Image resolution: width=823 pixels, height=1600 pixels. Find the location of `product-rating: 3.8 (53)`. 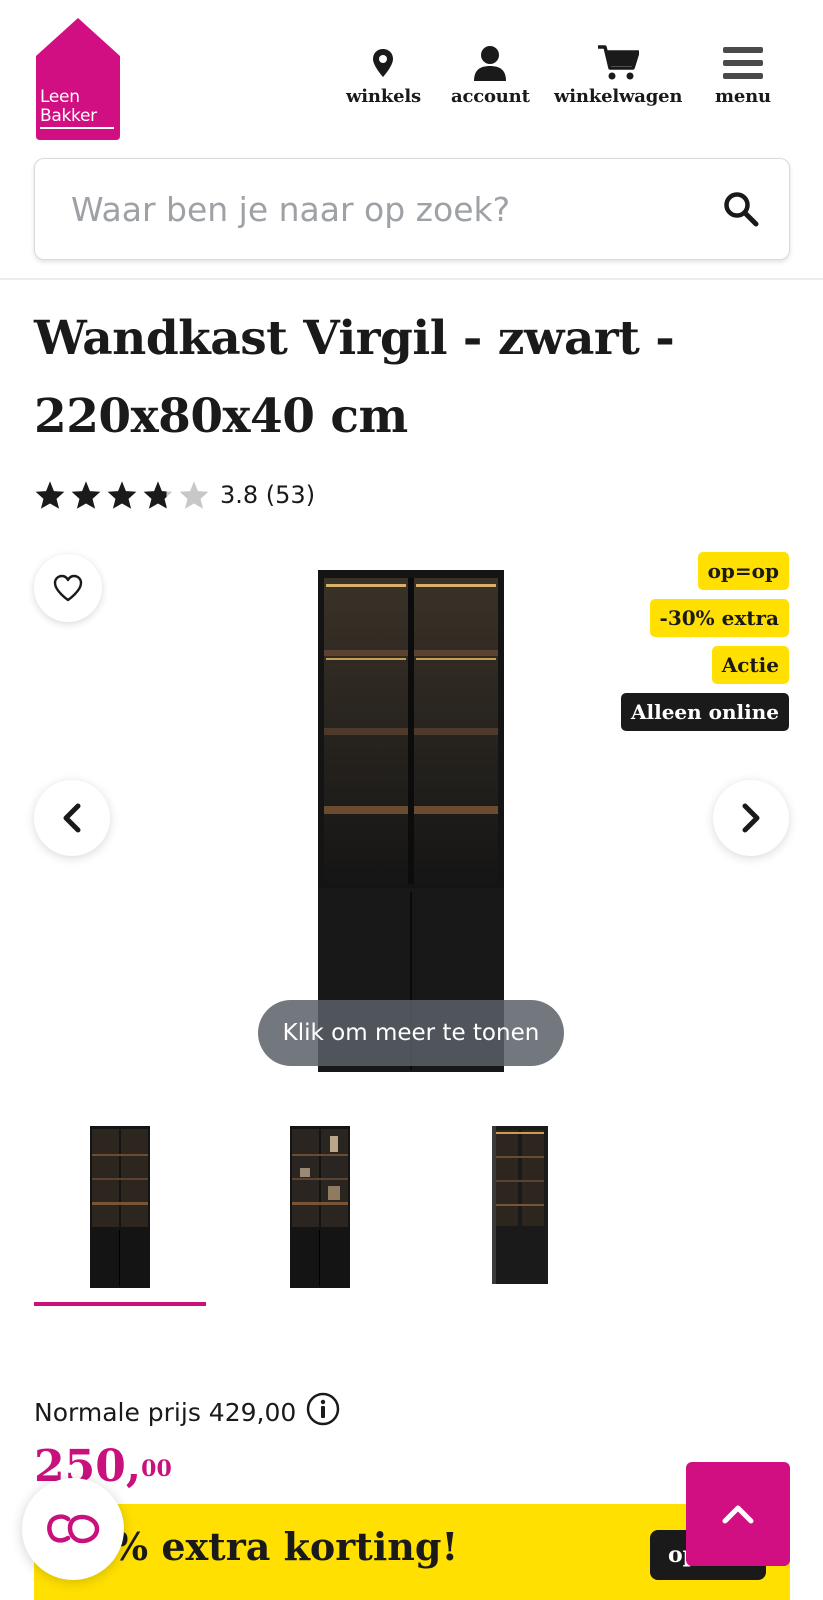

product-rating: 3.8 (53) is located at coordinates (174, 495).